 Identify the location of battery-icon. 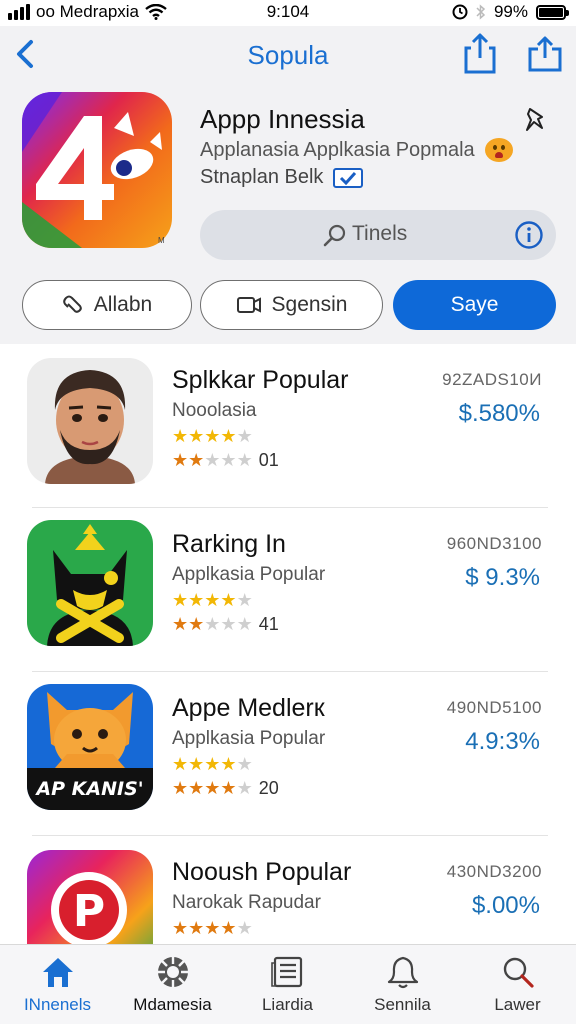
(552, 12).